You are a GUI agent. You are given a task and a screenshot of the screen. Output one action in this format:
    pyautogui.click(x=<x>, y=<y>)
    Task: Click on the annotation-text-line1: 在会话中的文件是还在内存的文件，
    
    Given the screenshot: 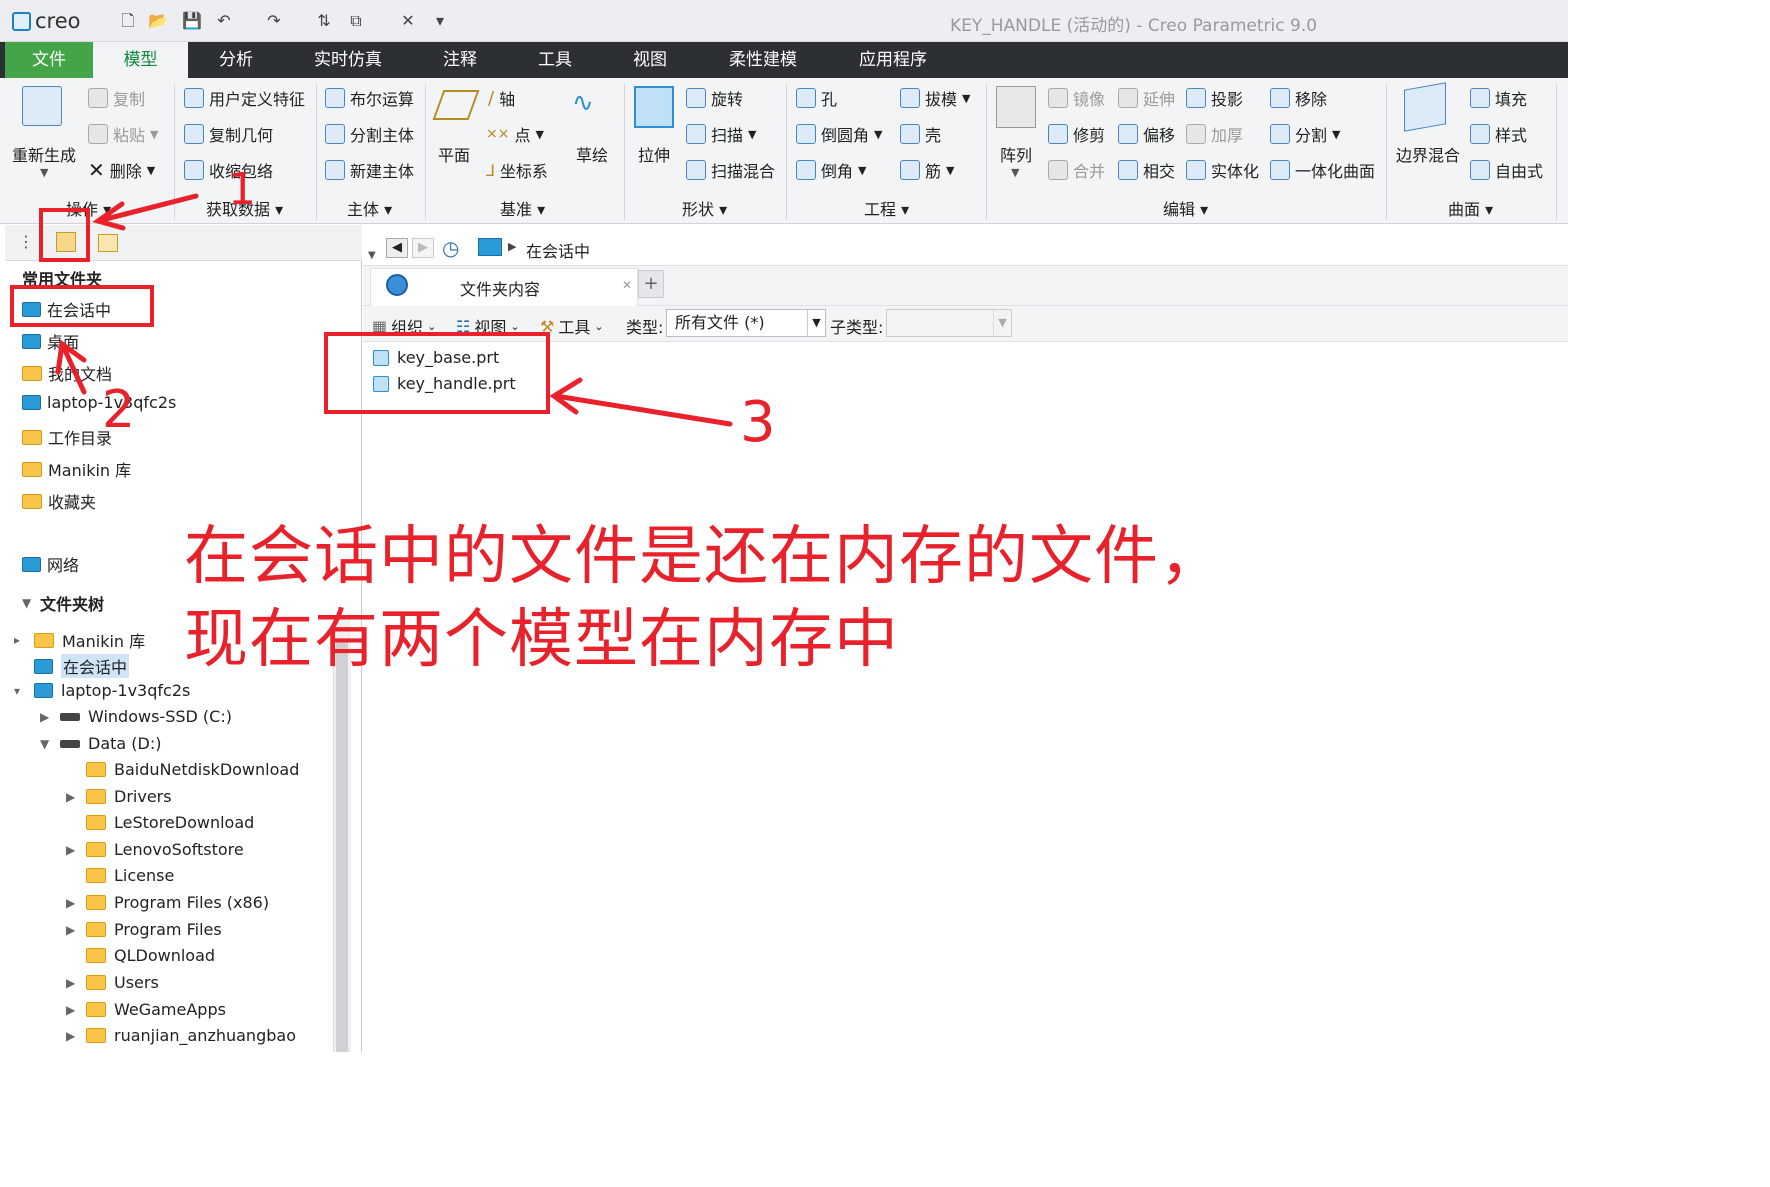 What is the action you would take?
    pyautogui.click(x=704, y=557)
    